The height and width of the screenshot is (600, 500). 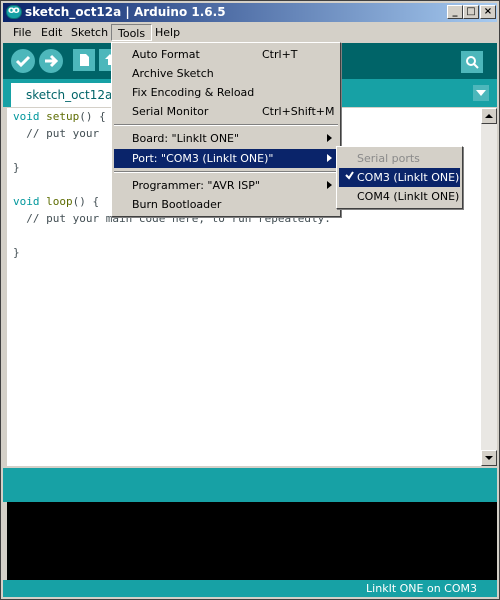 What do you see at coordinates (51, 32) in the screenshot?
I see `menu-edit: Edit` at bounding box center [51, 32].